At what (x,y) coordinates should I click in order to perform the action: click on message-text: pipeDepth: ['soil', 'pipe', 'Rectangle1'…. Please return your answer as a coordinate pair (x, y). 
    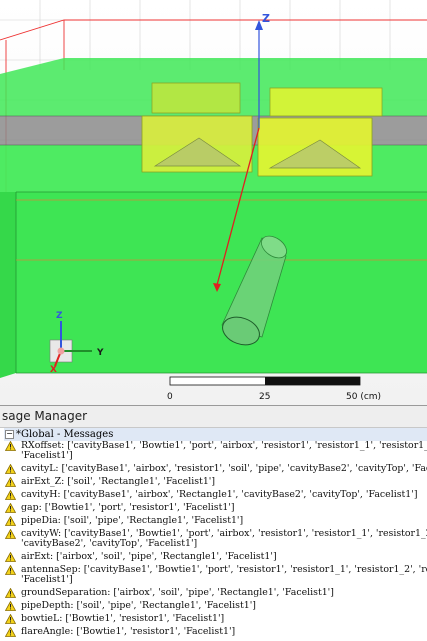
    Looking at the image, I should click on (138, 606).